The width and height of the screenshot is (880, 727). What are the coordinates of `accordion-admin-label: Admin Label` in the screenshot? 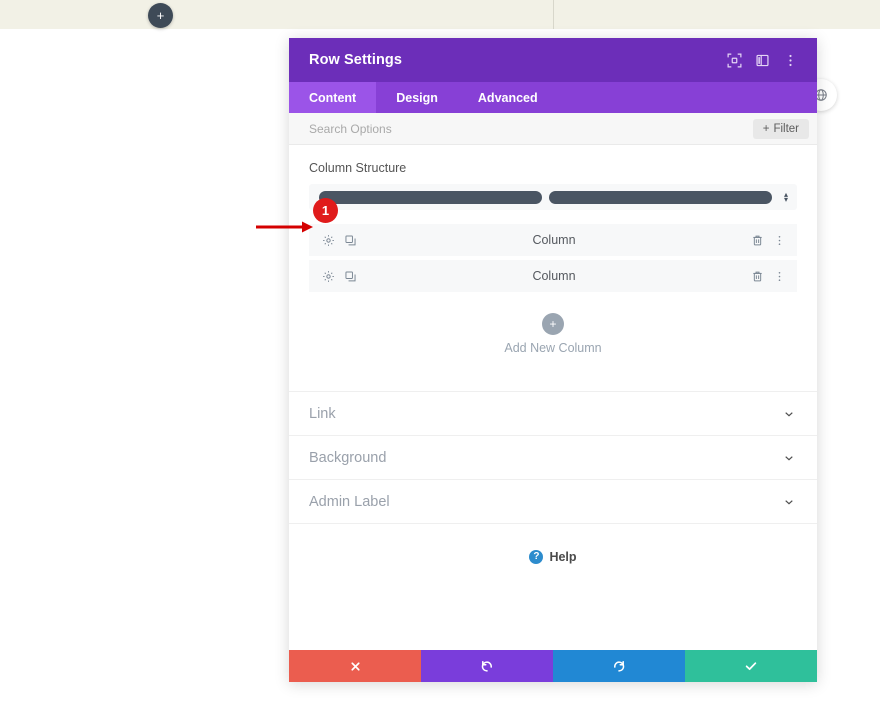 It's located at (553, 502).